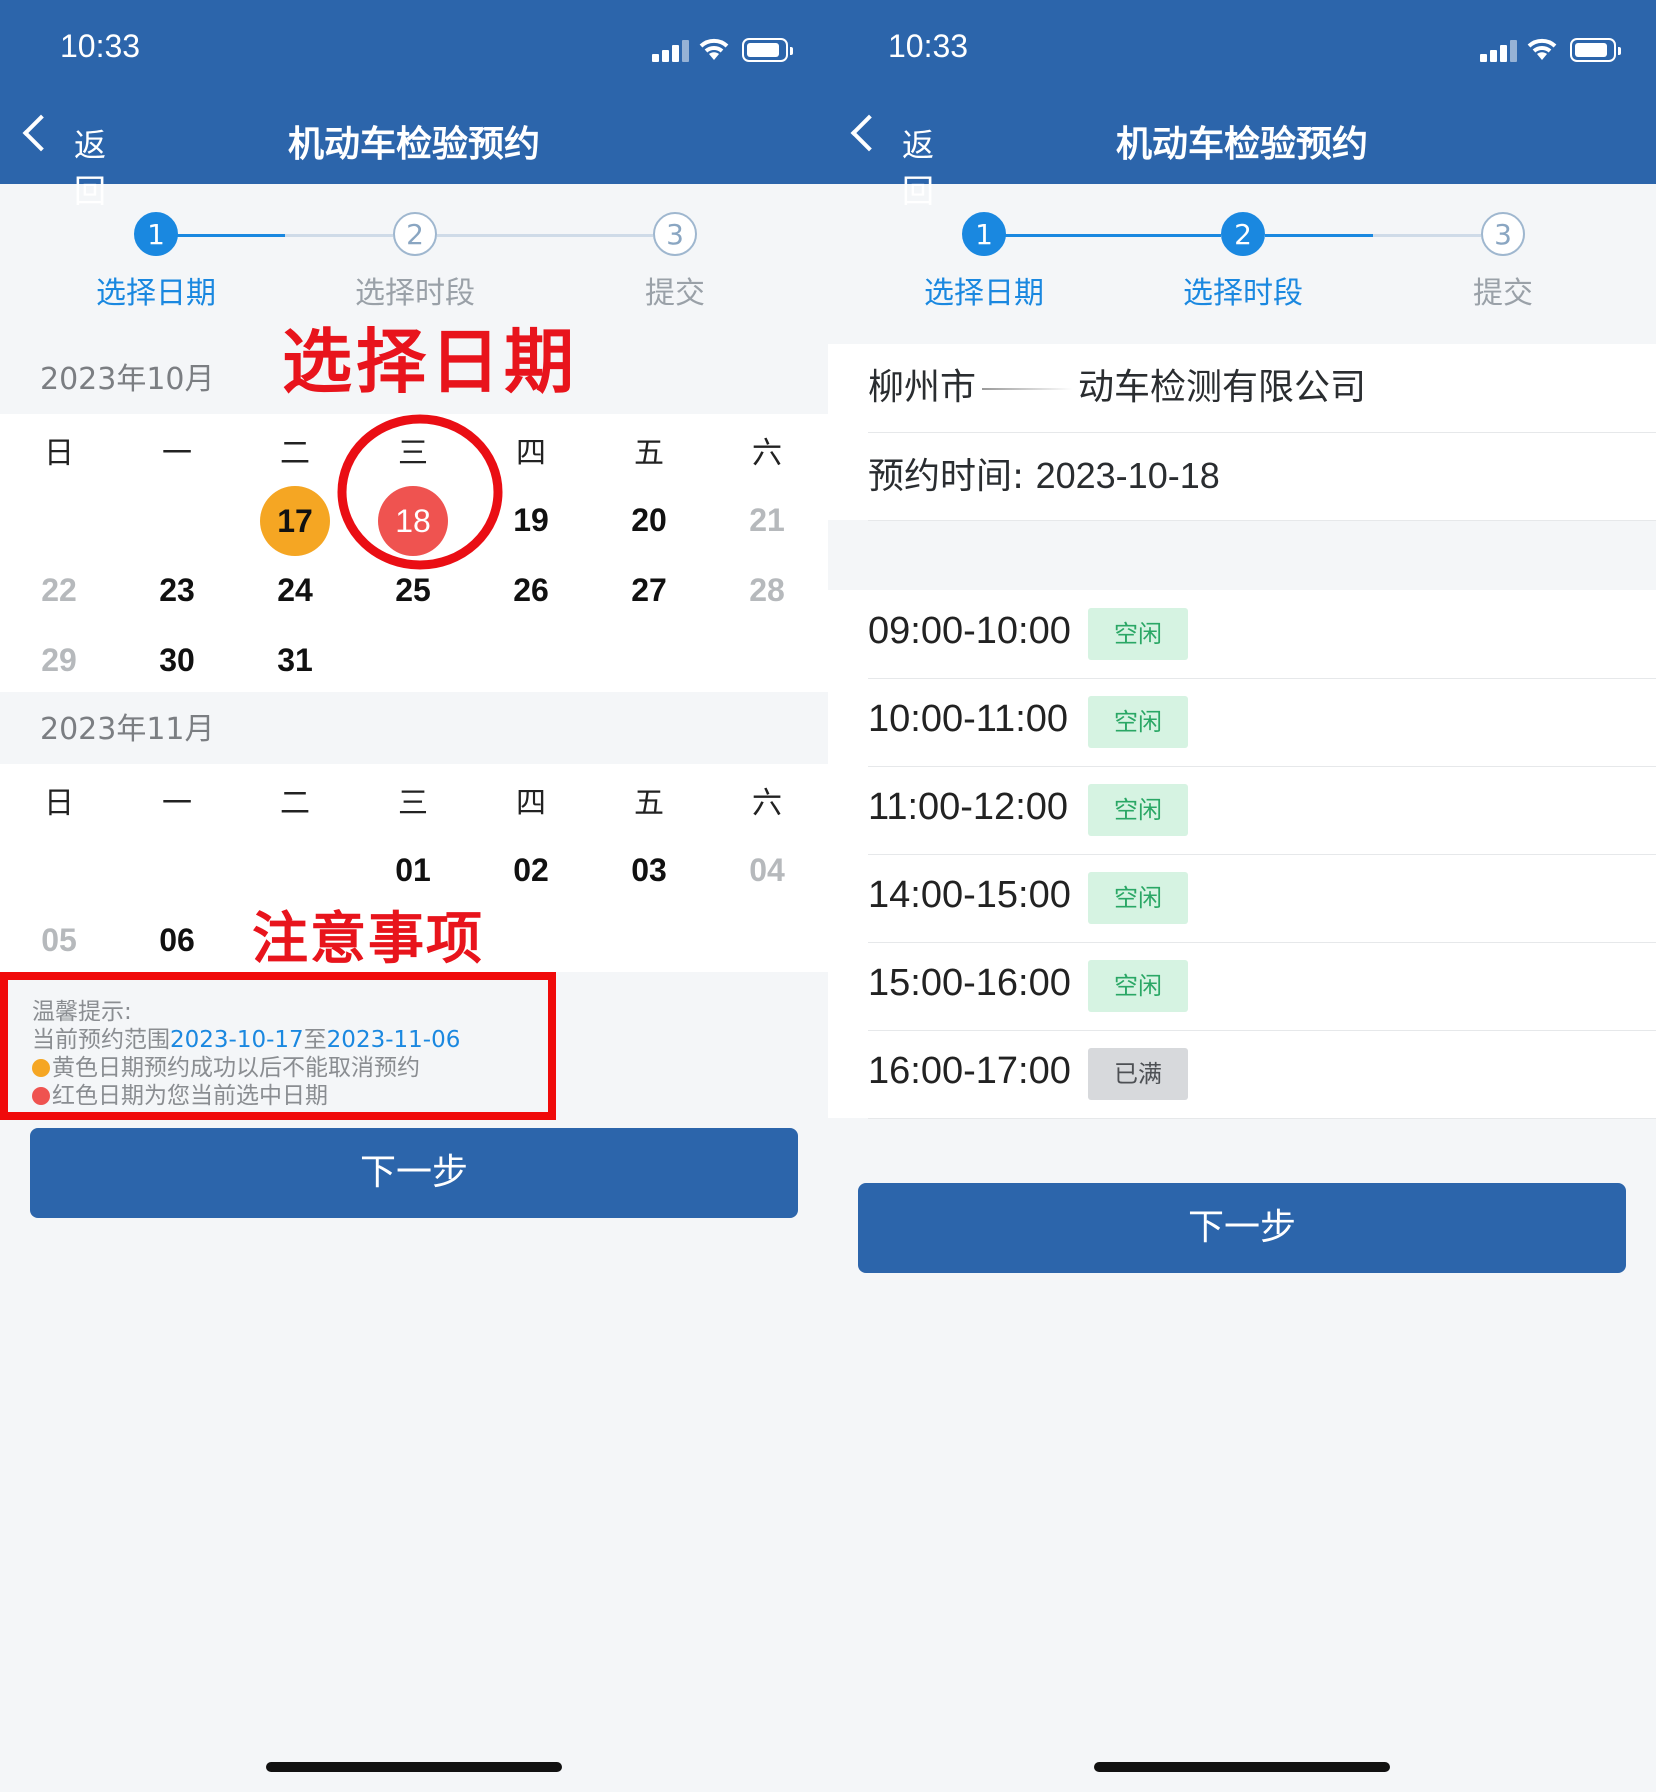 The image size is (1656, 1792). I want to click on header-bar: 10:33 返回 机动车检验预约, so click(414, 105).